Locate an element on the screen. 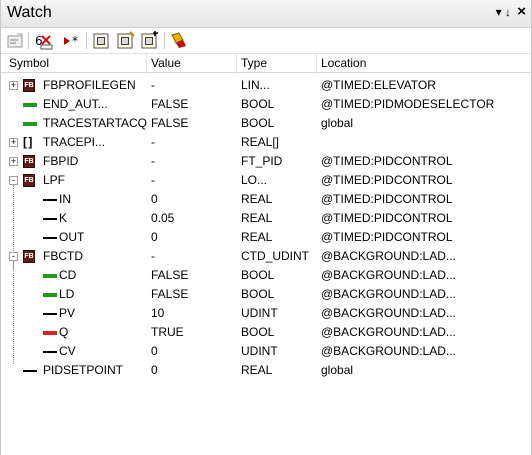  window-title: Watch is located at coordinates (29, 12).